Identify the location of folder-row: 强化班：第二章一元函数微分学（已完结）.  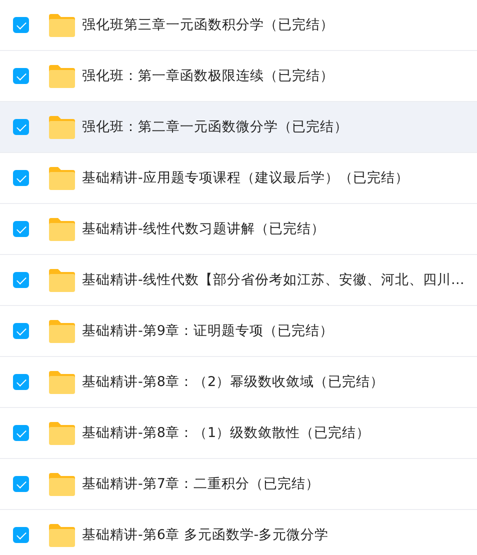
(238, 127).